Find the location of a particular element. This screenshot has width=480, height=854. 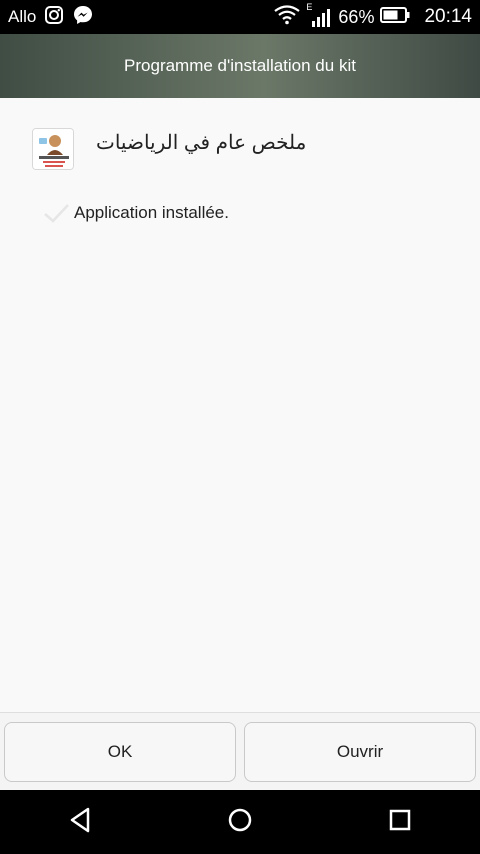

home-button is located at coordinates (240, 822).